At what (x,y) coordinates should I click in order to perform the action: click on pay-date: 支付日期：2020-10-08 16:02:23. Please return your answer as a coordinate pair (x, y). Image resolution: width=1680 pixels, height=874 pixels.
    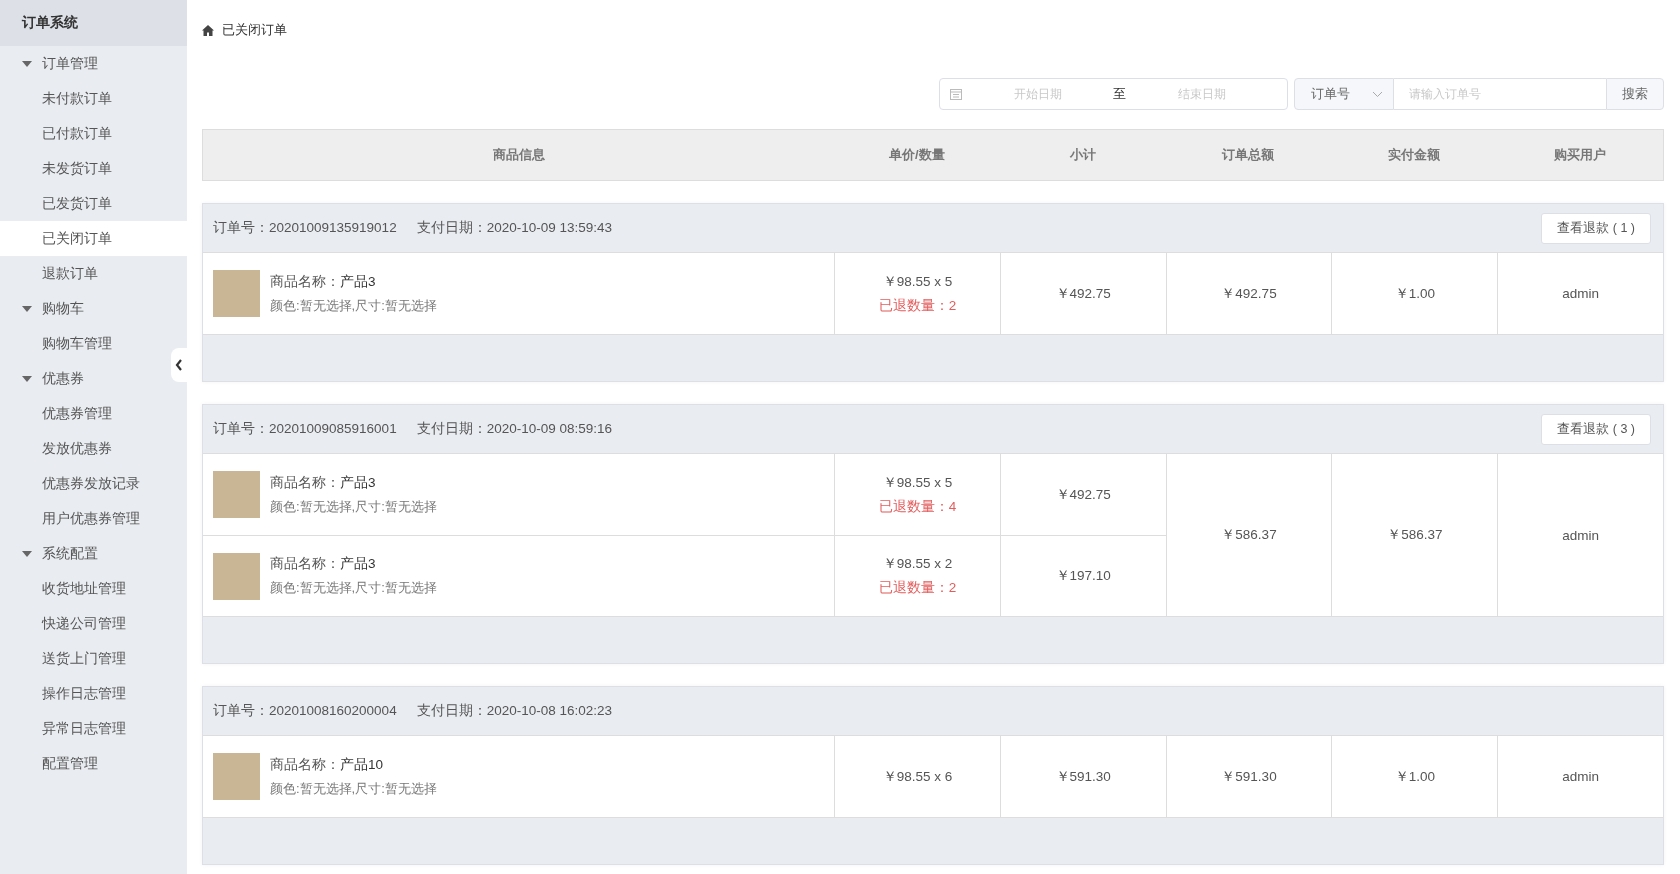
    Looking at the image, I should click on (514, 711).